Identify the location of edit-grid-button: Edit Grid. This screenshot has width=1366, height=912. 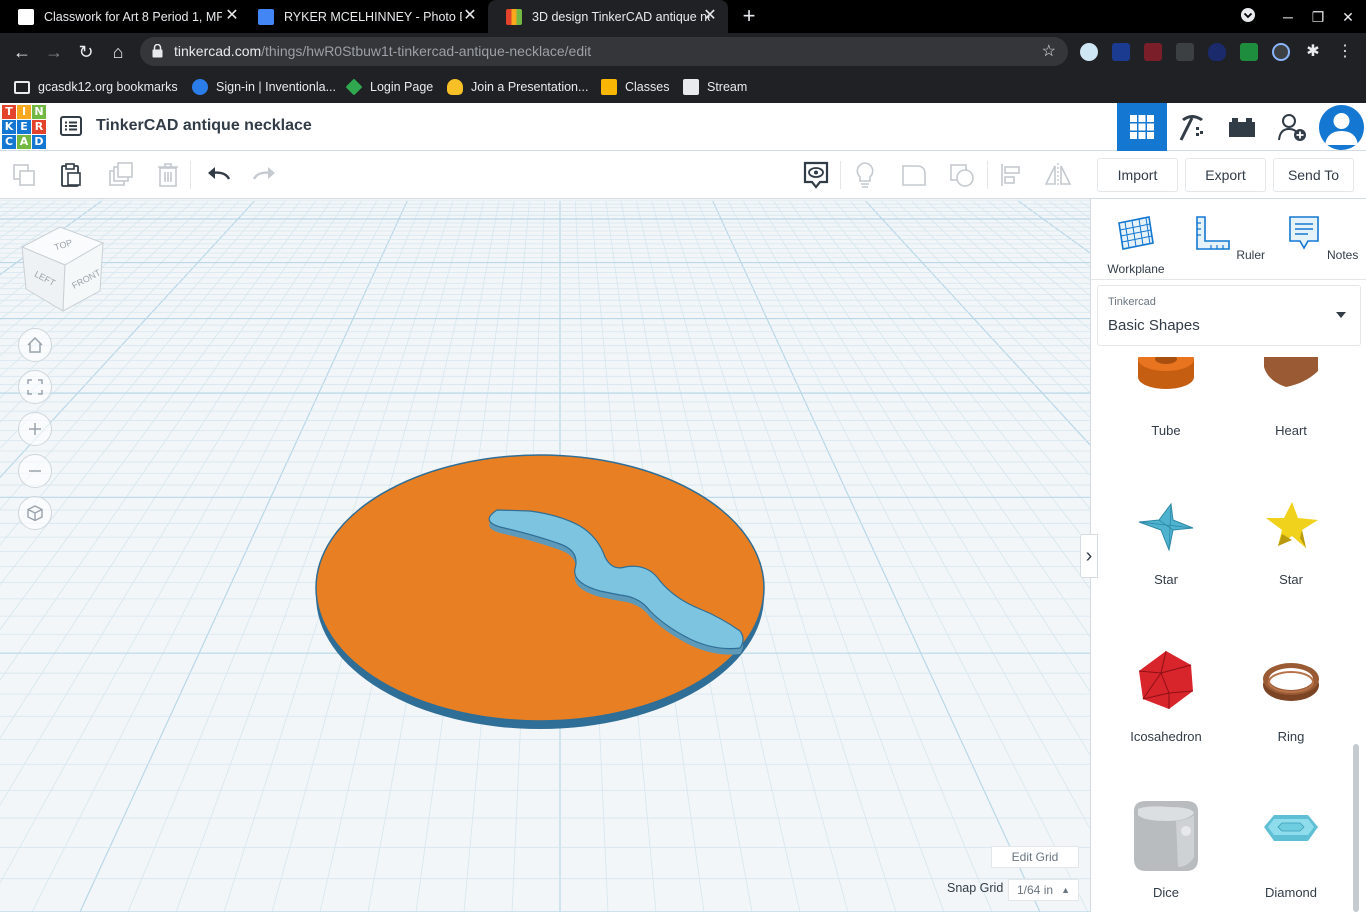
(1035, 857).